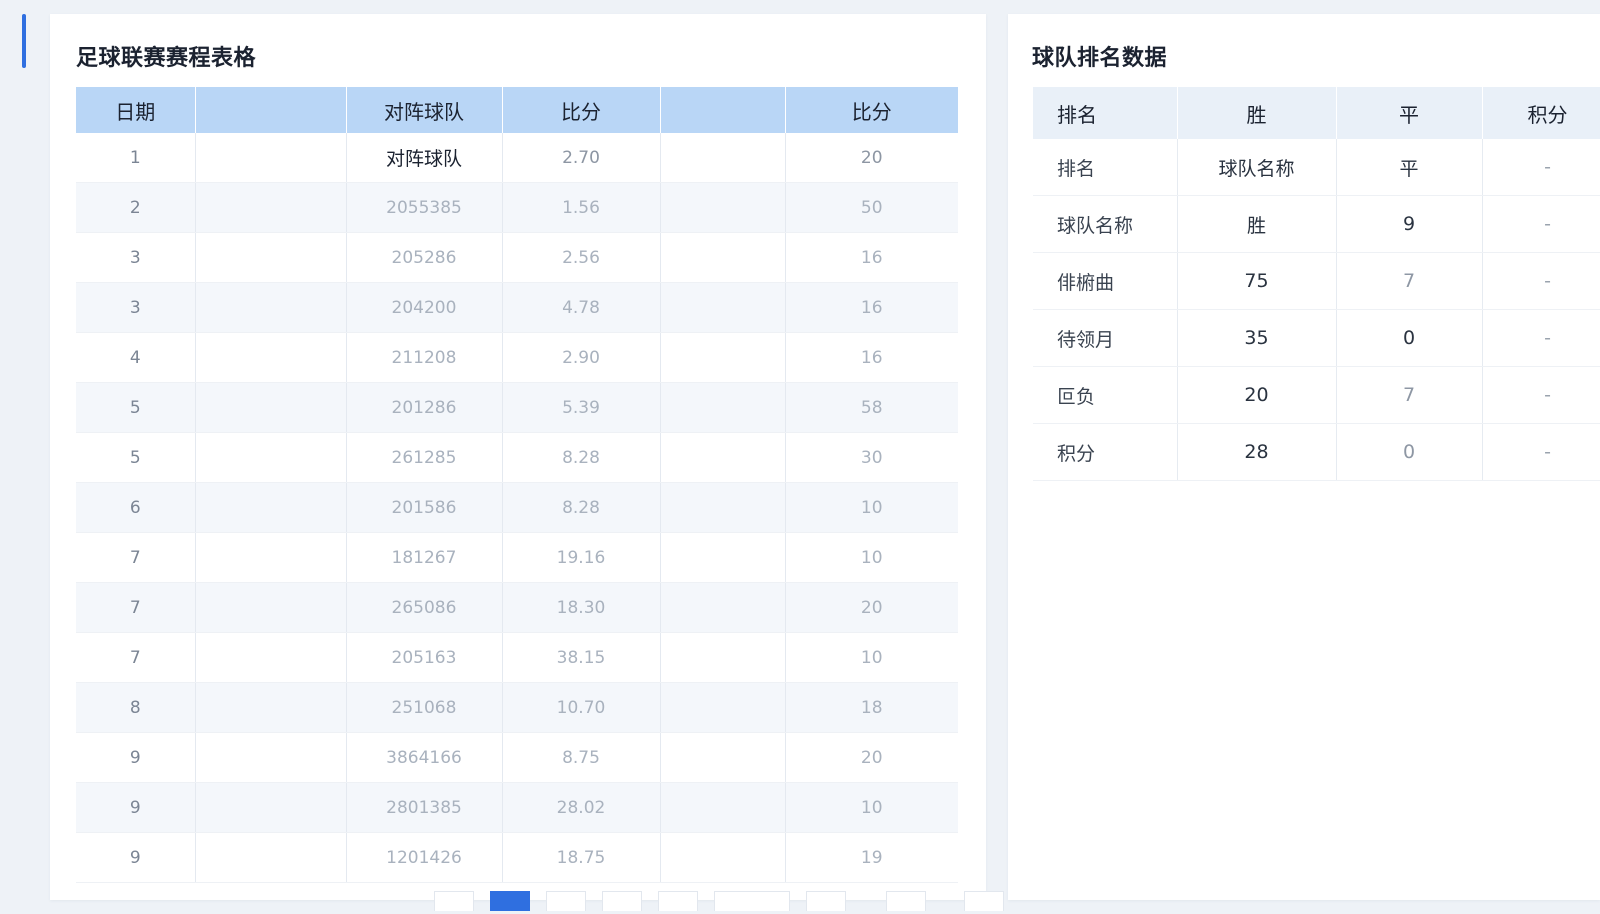 The image size is (1600, 914). What do you see at coordinates (517, 607) in the screenshot?
I see `table-row: 7 265086 18.30 20` at bounding box center [517, 607].